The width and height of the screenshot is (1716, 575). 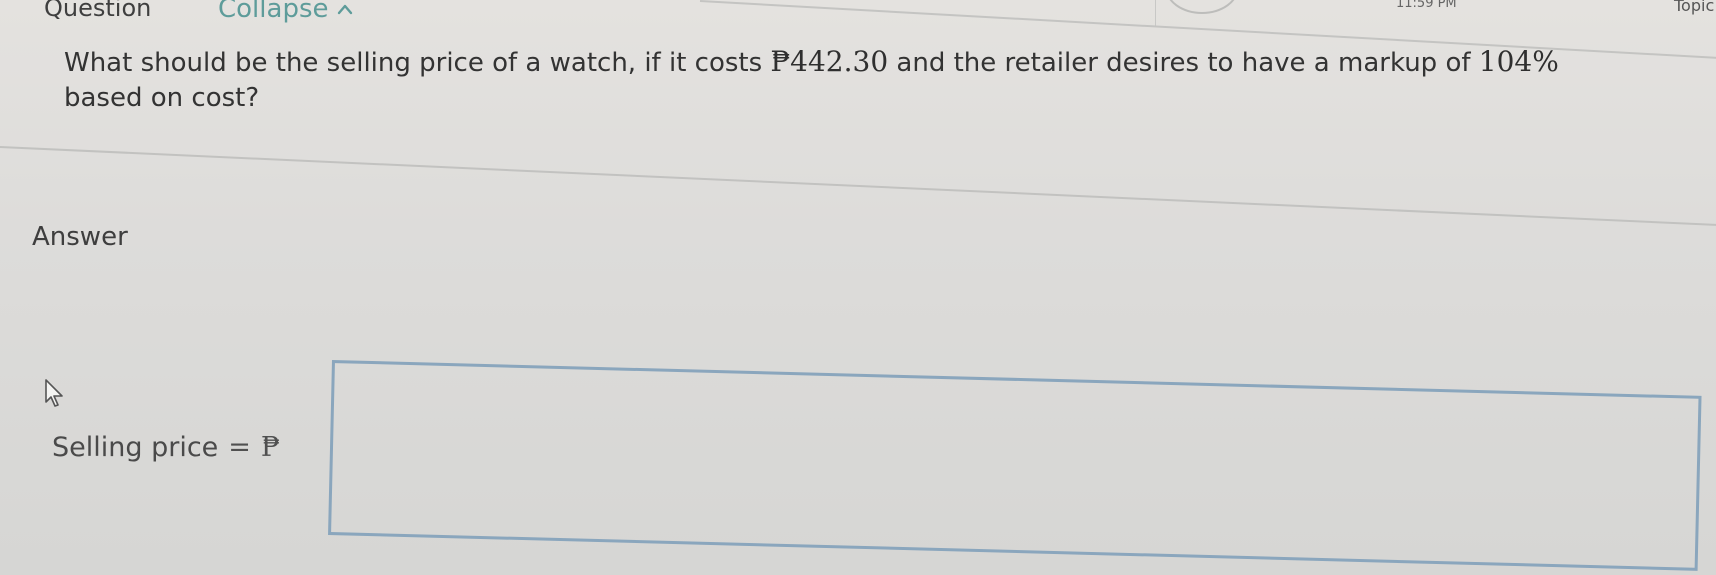 What do you see at coordinates (273, 12) in the screenshot?
I see `collapse-label: Collapse` at bounding box center [273, 12].